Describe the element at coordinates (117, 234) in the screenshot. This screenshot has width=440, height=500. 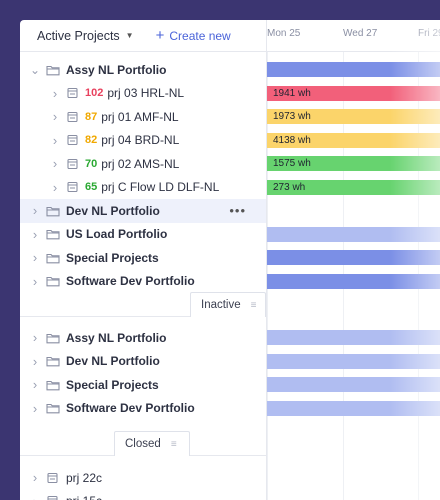
I see `portfolio-name: US Load Portfolio` at that location.